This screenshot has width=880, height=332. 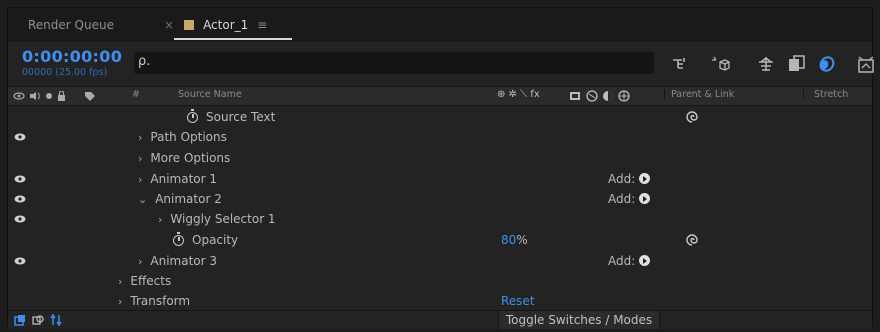 I want to click on search-icon: ρ., so click(x=144, y=61).